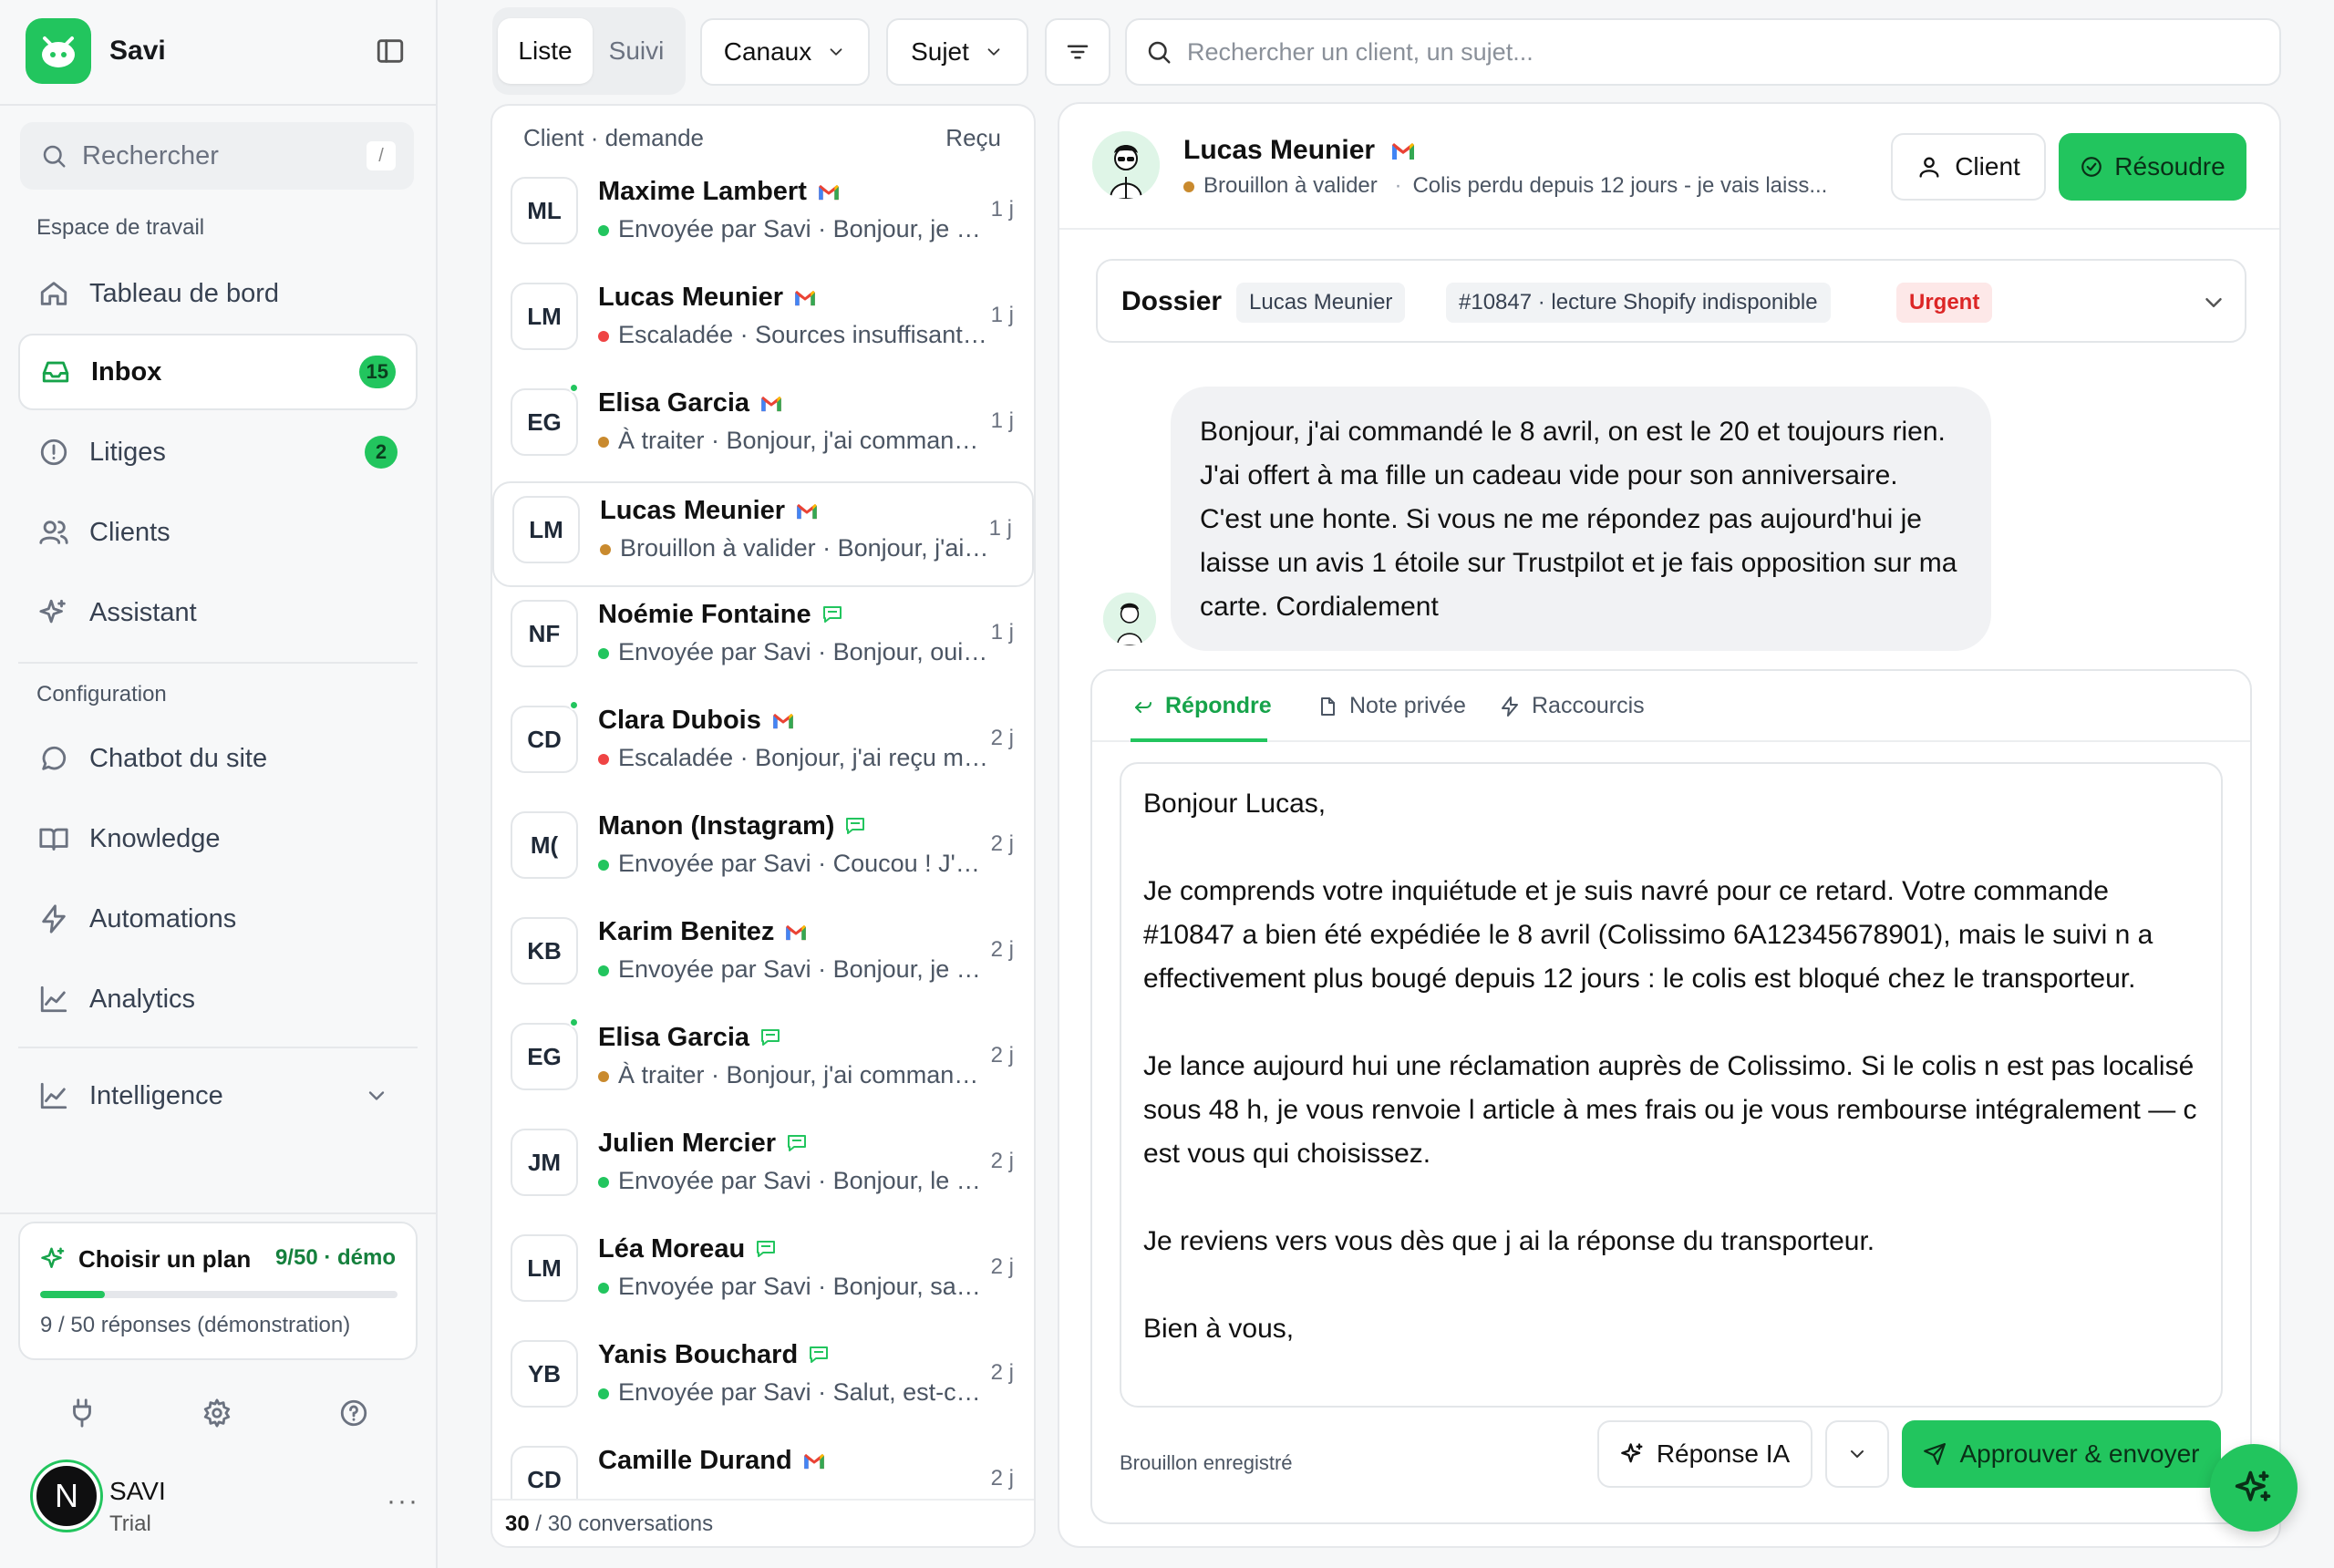 The image size is (2334, 1568). Describe the element at coordinates (218, 758) in the screenshot. I see `sidebar-item-chatbot: Chatbot du site` at that location.